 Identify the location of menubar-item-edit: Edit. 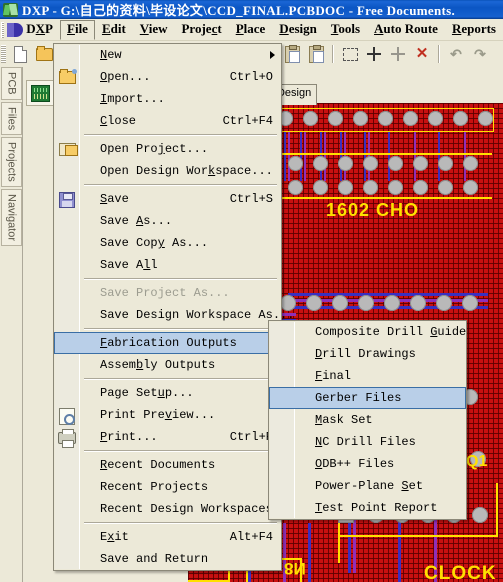
(114, 29).